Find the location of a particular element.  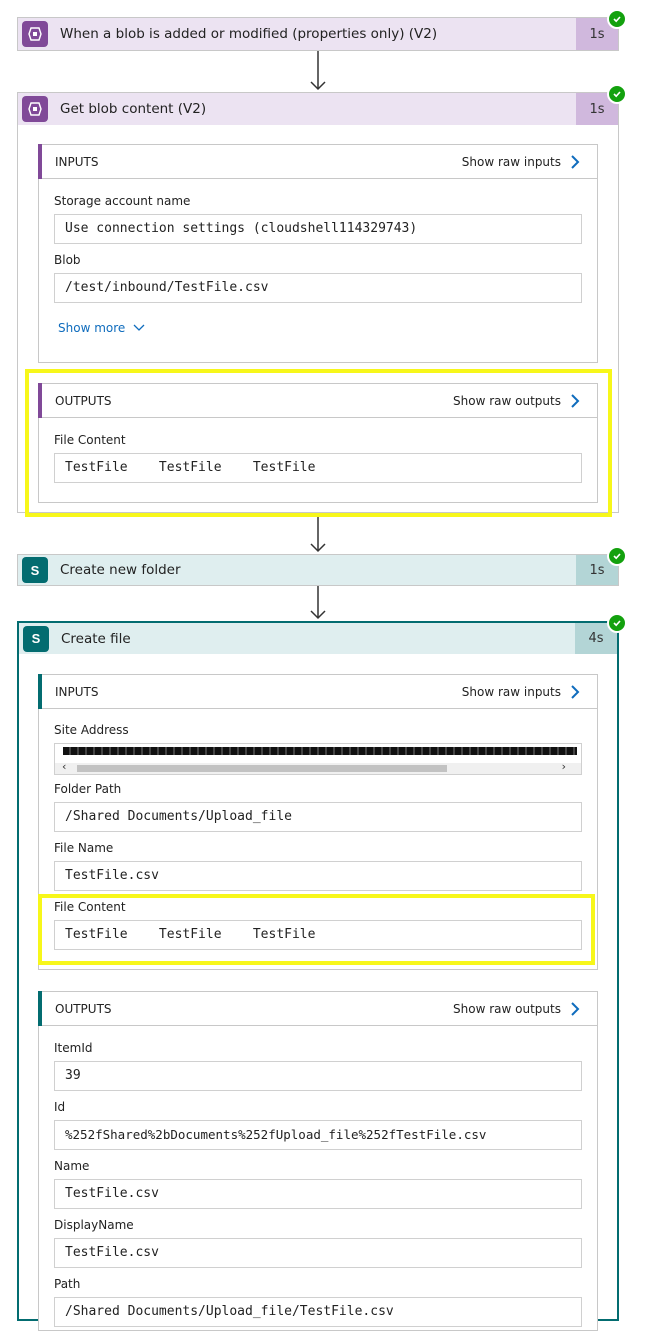

step-header: S Create file 4s is located at coordinates (318, 638).